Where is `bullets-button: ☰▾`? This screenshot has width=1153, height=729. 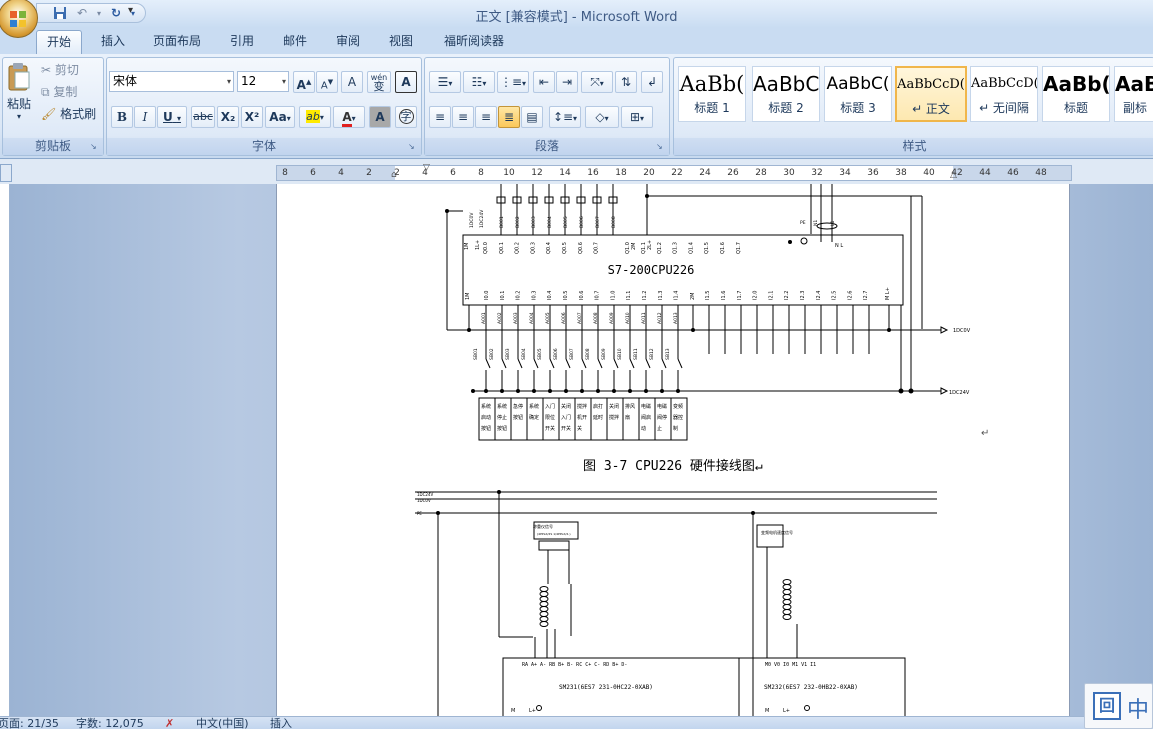 bullets-button: ☰▾ is located at coordinates (445, 82).